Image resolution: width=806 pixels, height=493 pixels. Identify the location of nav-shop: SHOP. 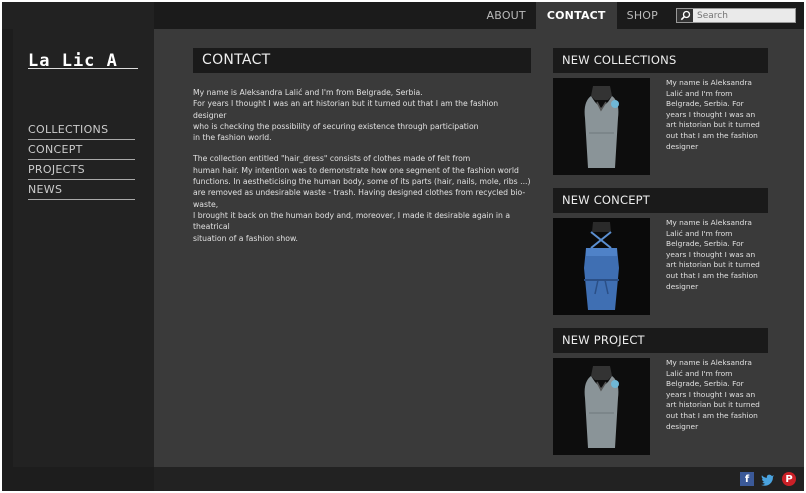
(642, 15).